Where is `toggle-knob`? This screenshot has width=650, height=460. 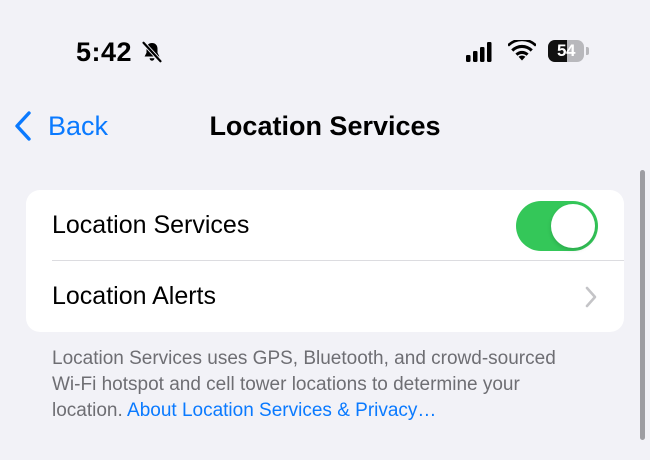
toggle-knob is located at coordinates (573, 226).